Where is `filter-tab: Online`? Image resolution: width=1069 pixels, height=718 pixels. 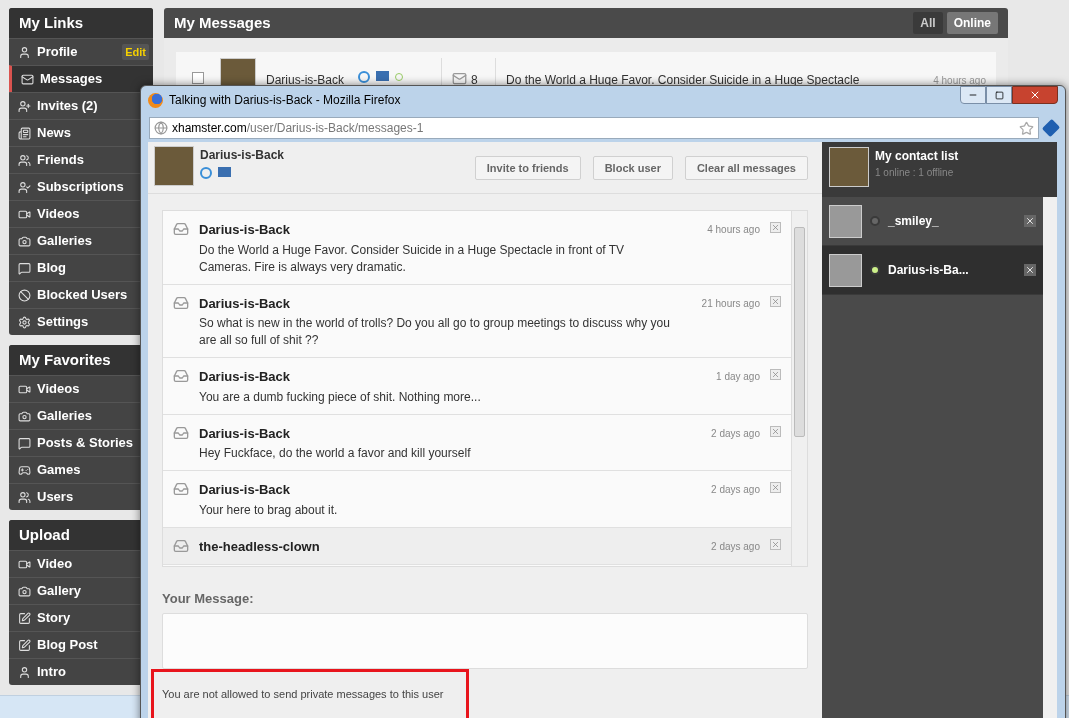 filter-tab: Online is located at coordinates (972, 23).